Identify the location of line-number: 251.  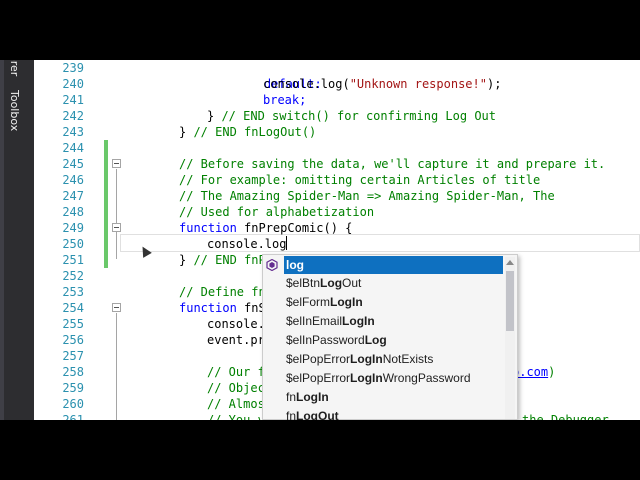
(73, 260).